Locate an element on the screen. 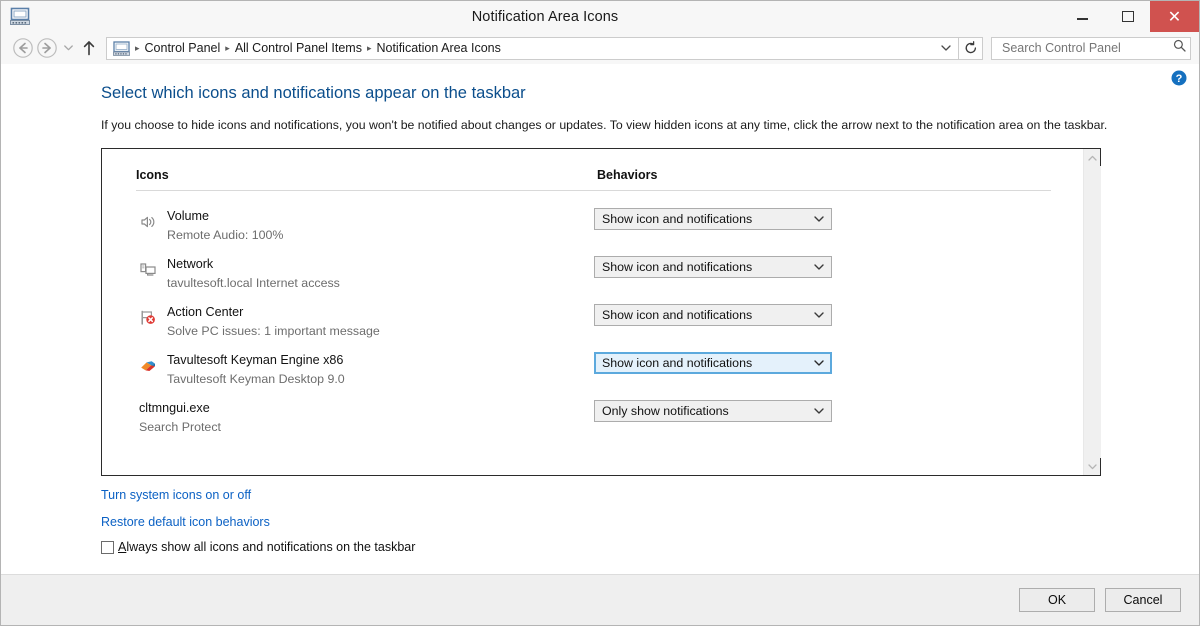 This screenshot has height=626, width=1200. behavior-dropdown-volume: Show icon and notifications is located at coordinates (713, 219).